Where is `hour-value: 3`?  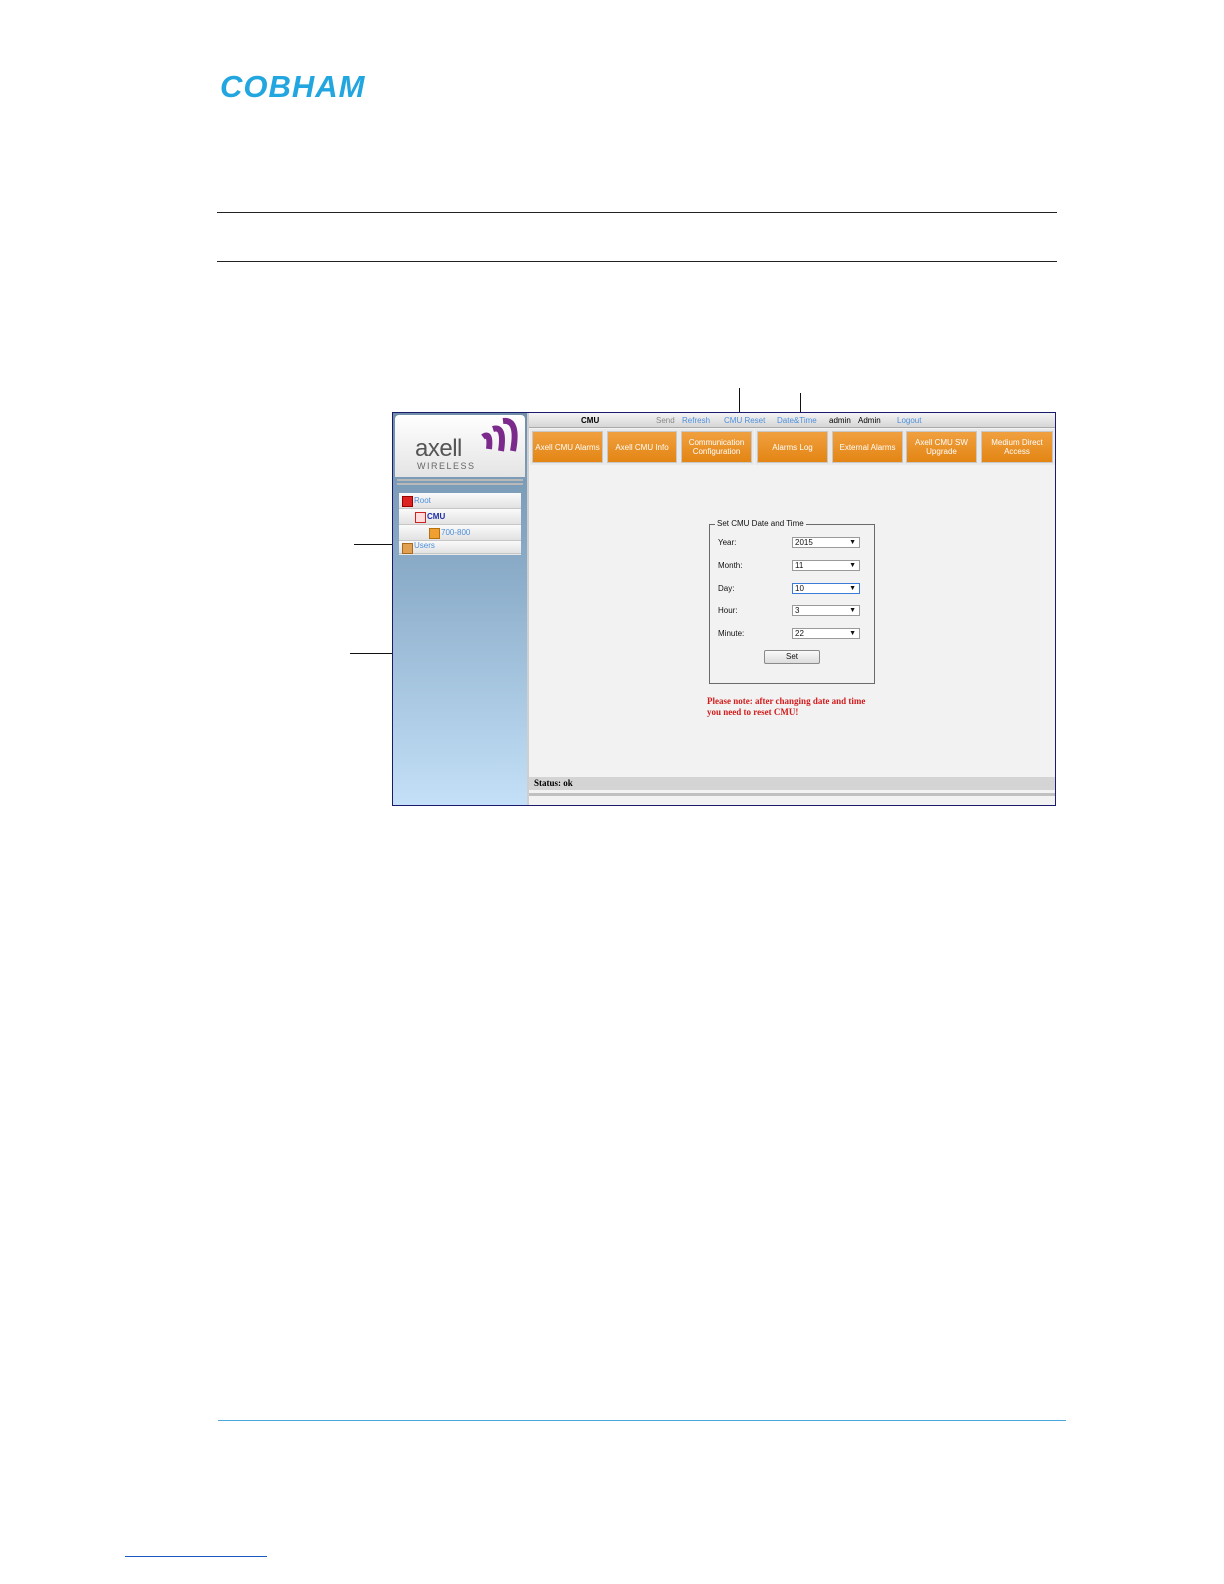 hour-value: 3 is located at coordinates (797, 610).